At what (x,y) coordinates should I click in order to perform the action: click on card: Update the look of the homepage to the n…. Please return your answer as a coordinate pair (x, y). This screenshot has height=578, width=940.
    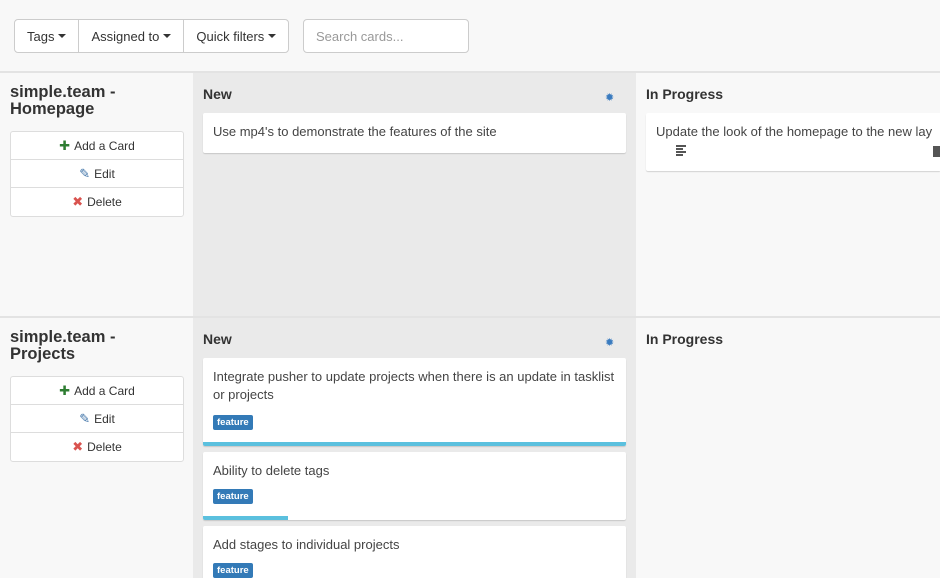
    Looking at the image, I should click on (793, 142).